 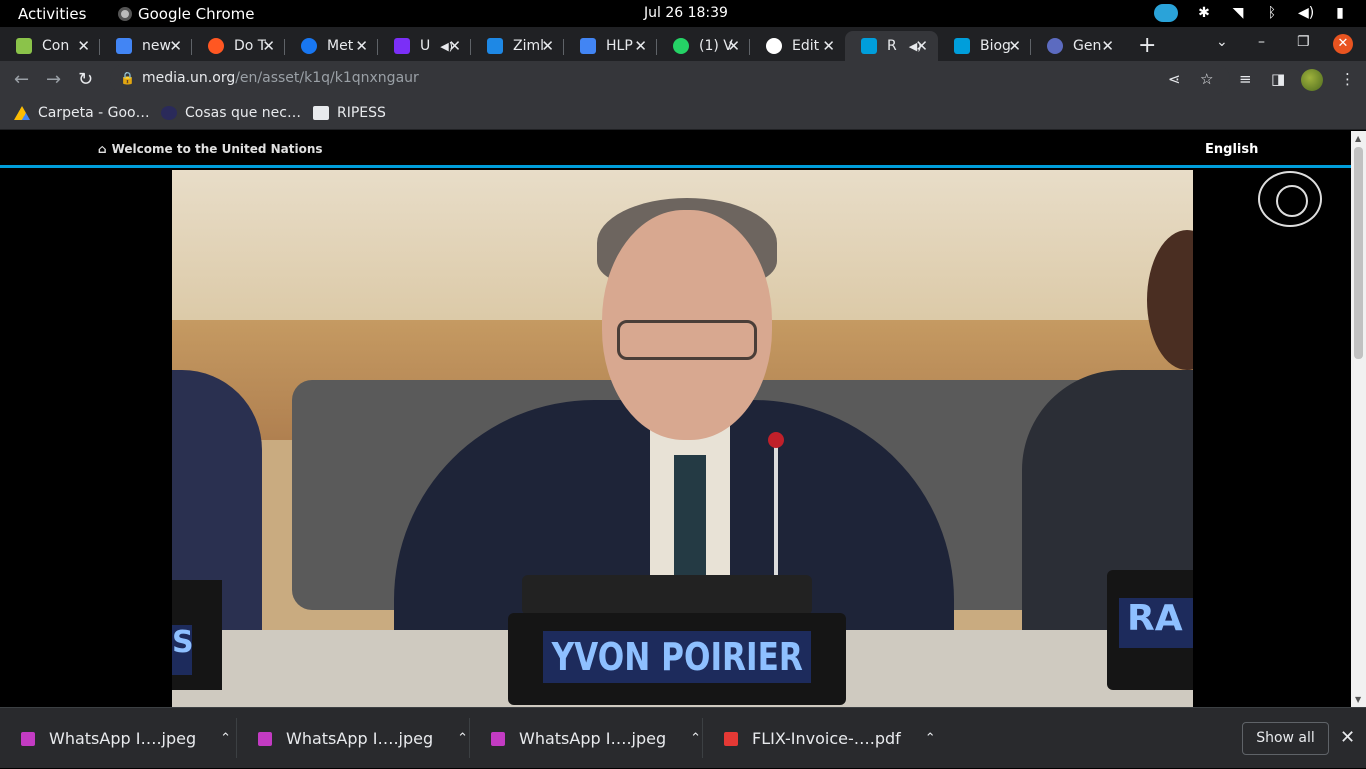 I want to click on language-selector: English, so click(x=1231, y=149).